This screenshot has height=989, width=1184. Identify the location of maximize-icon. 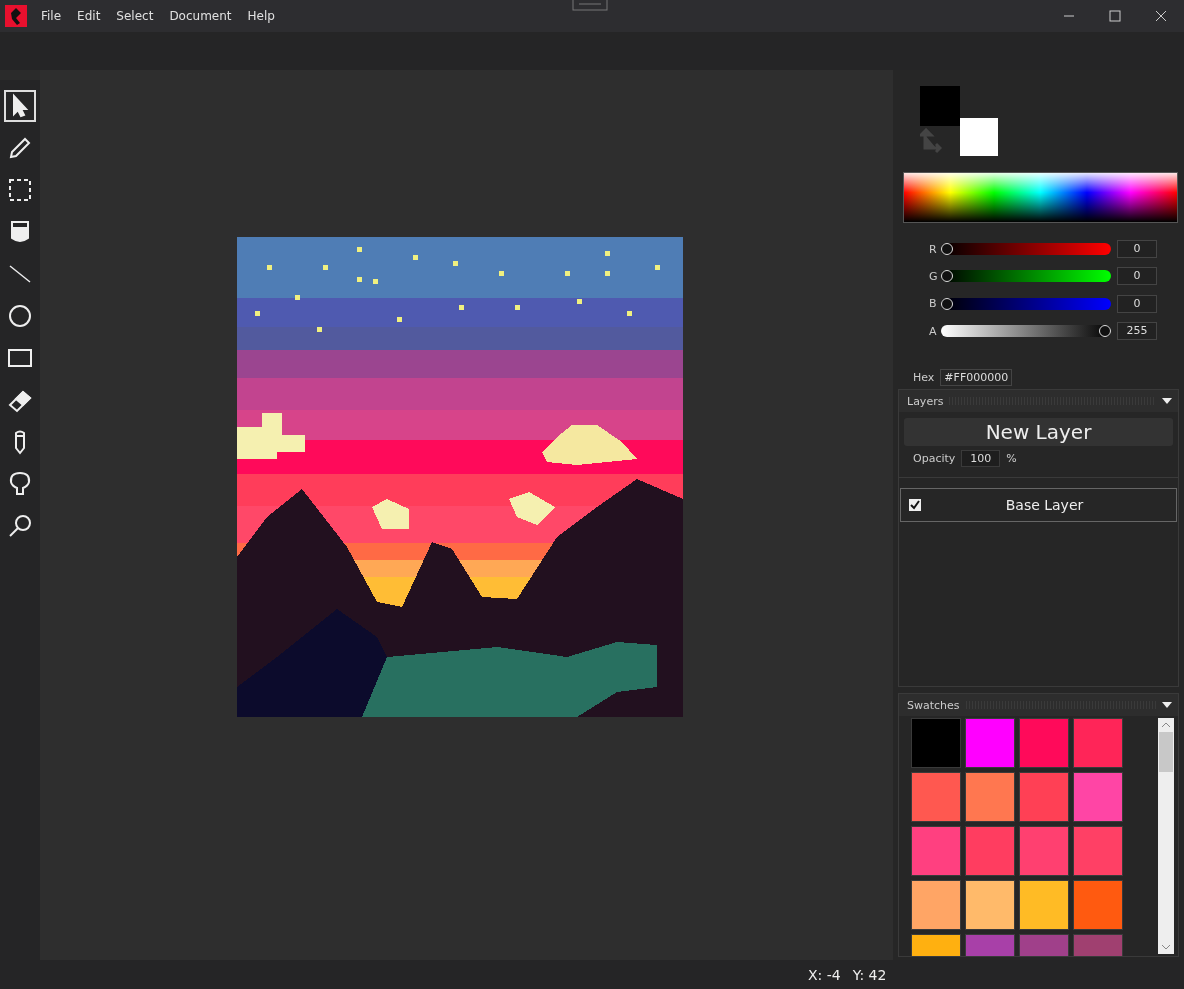
(1115, 16).